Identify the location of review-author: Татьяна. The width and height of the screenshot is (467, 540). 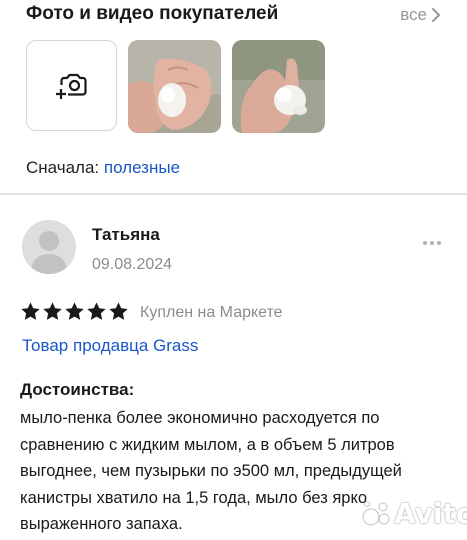
(126, 235).